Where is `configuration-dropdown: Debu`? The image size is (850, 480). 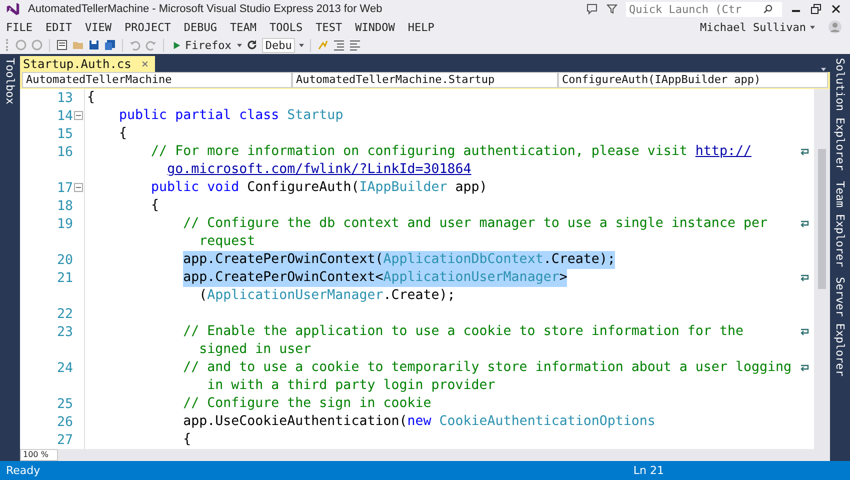
configuration-dropdown: Debu is located at coordinates (278, 45).